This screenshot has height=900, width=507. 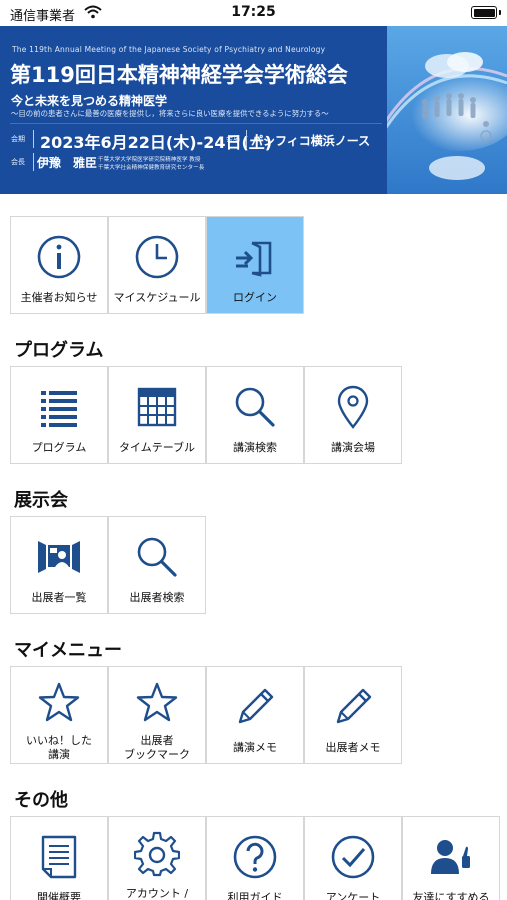 What do you see at coordinates (59, 297) in the screenshot?
I see `tile-label: 主催者お知らせ` at bounding box center [59, 297].